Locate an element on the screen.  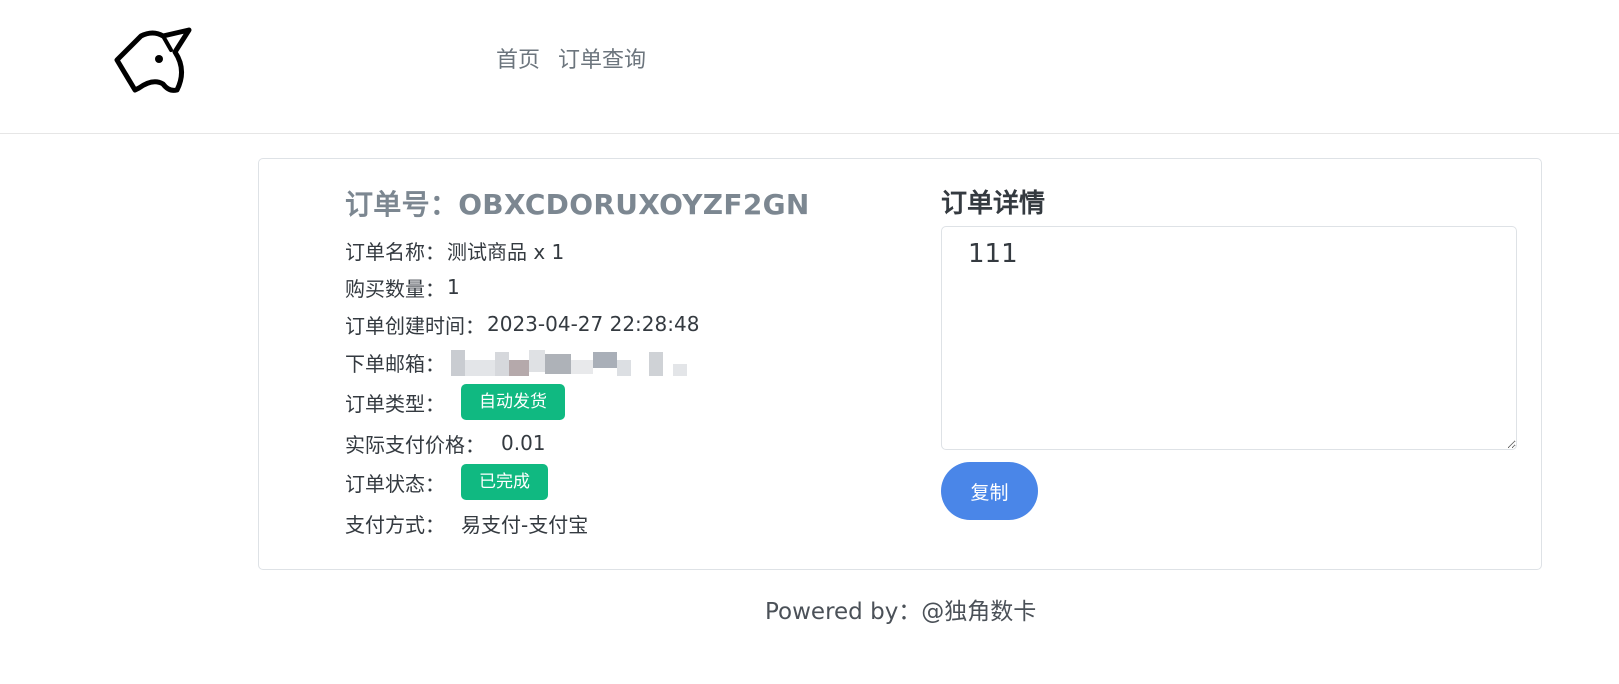
created-time-value: 2023-04-27 22:28:48 is located at coordinates (593, 324).